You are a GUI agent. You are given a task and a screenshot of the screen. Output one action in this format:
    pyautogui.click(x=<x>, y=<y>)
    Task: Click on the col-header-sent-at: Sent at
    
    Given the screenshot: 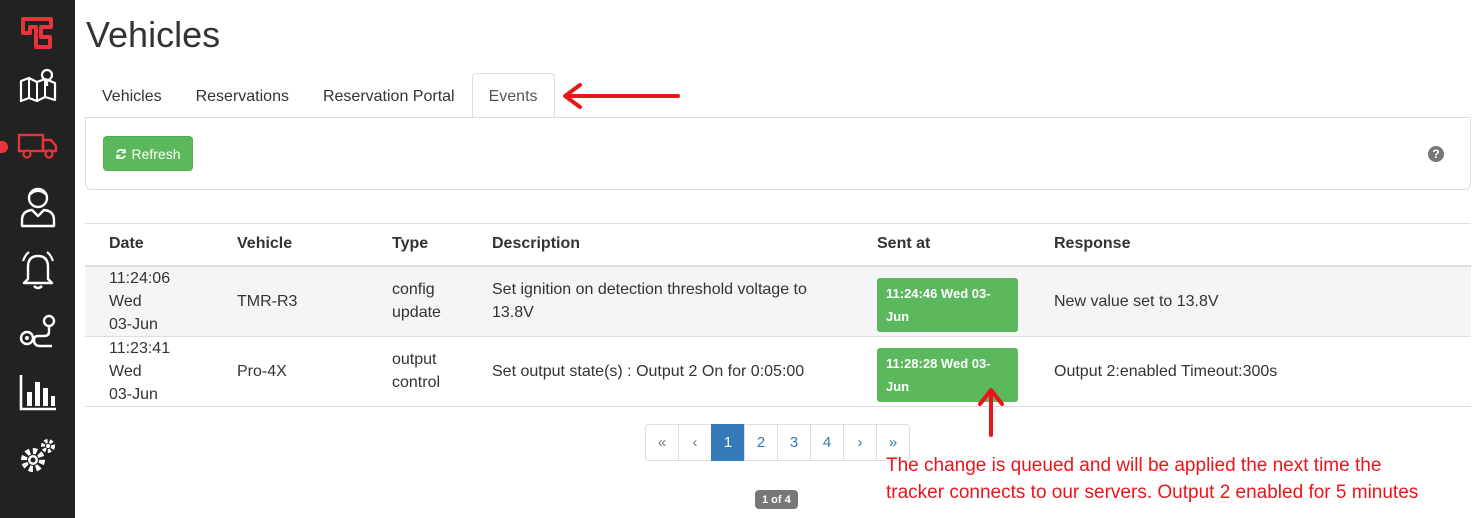 What is the action you would take?
    pyautogui.click(x=941, y=245)
    